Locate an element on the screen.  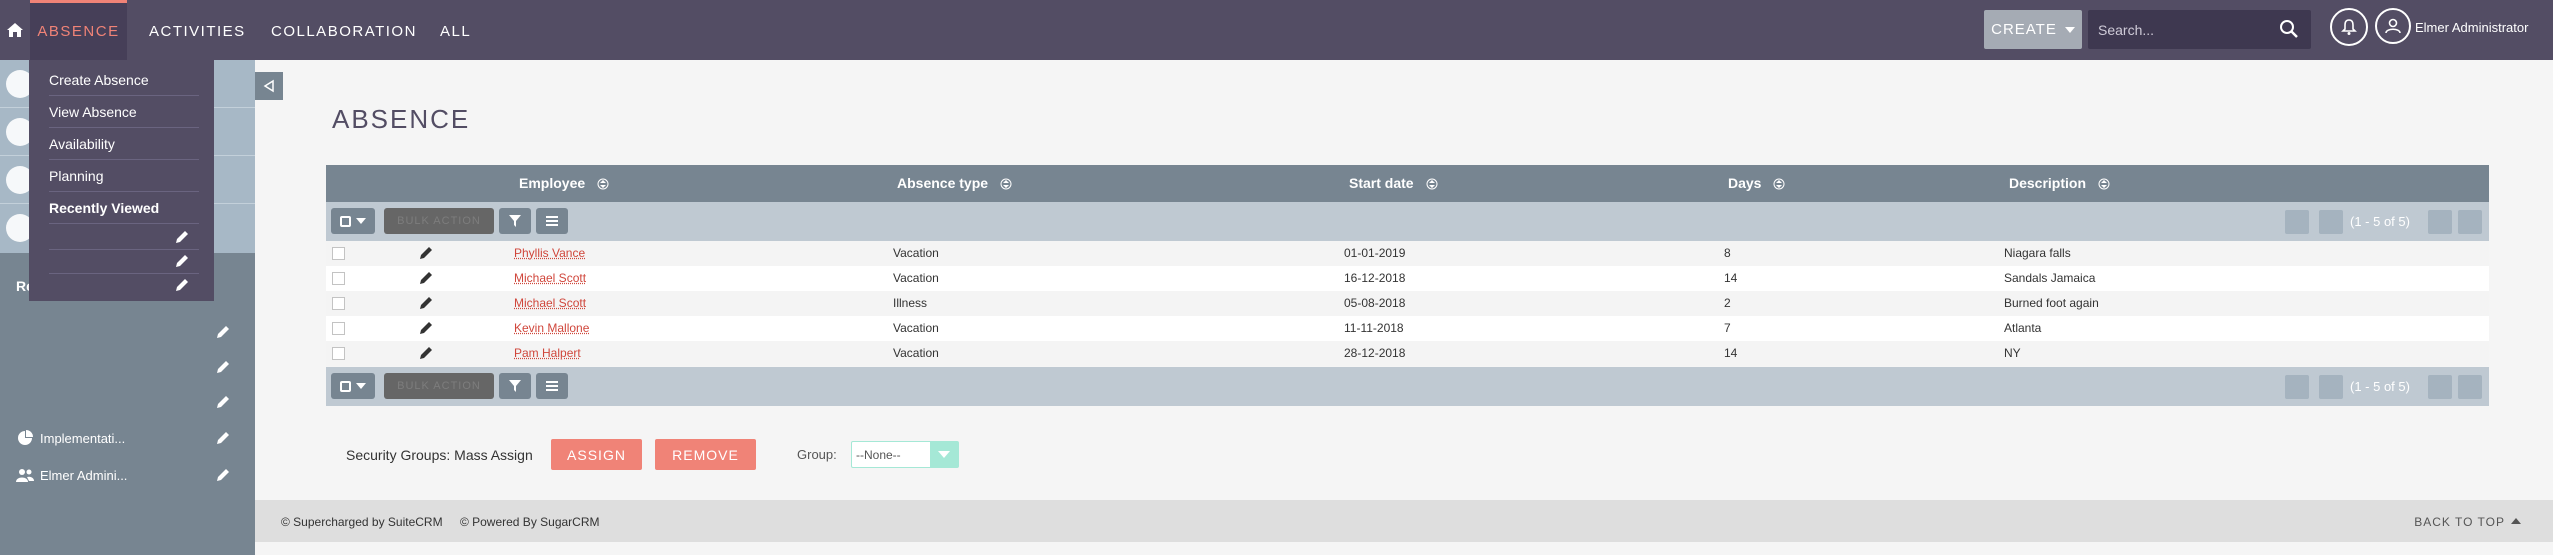
user-menu: Elmer Administrator is located at coordinates (2464, 28).